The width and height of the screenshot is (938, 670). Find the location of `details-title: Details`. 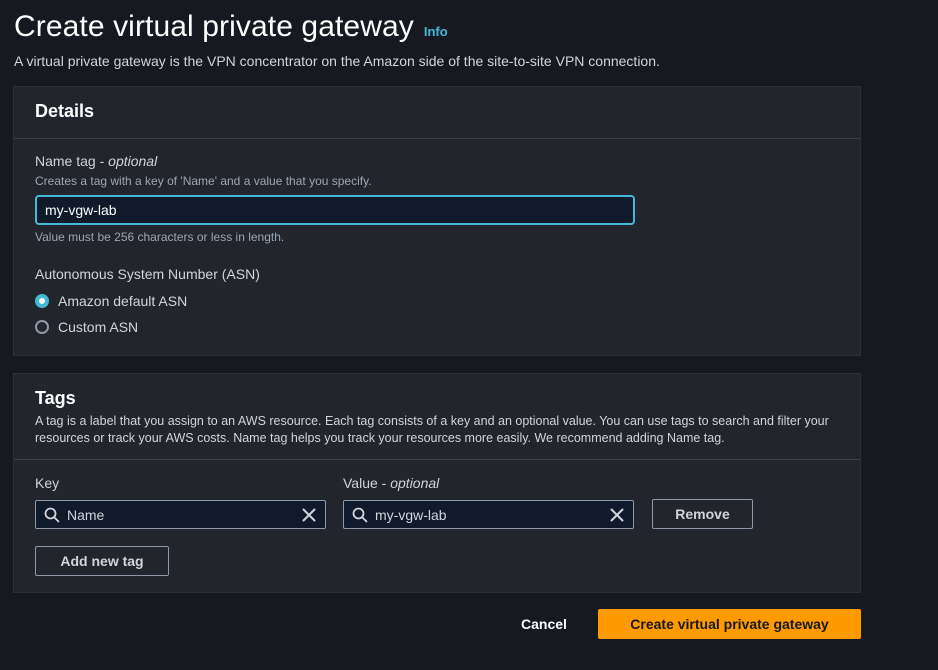

details-title: Details is located at coordinates (65, 111).